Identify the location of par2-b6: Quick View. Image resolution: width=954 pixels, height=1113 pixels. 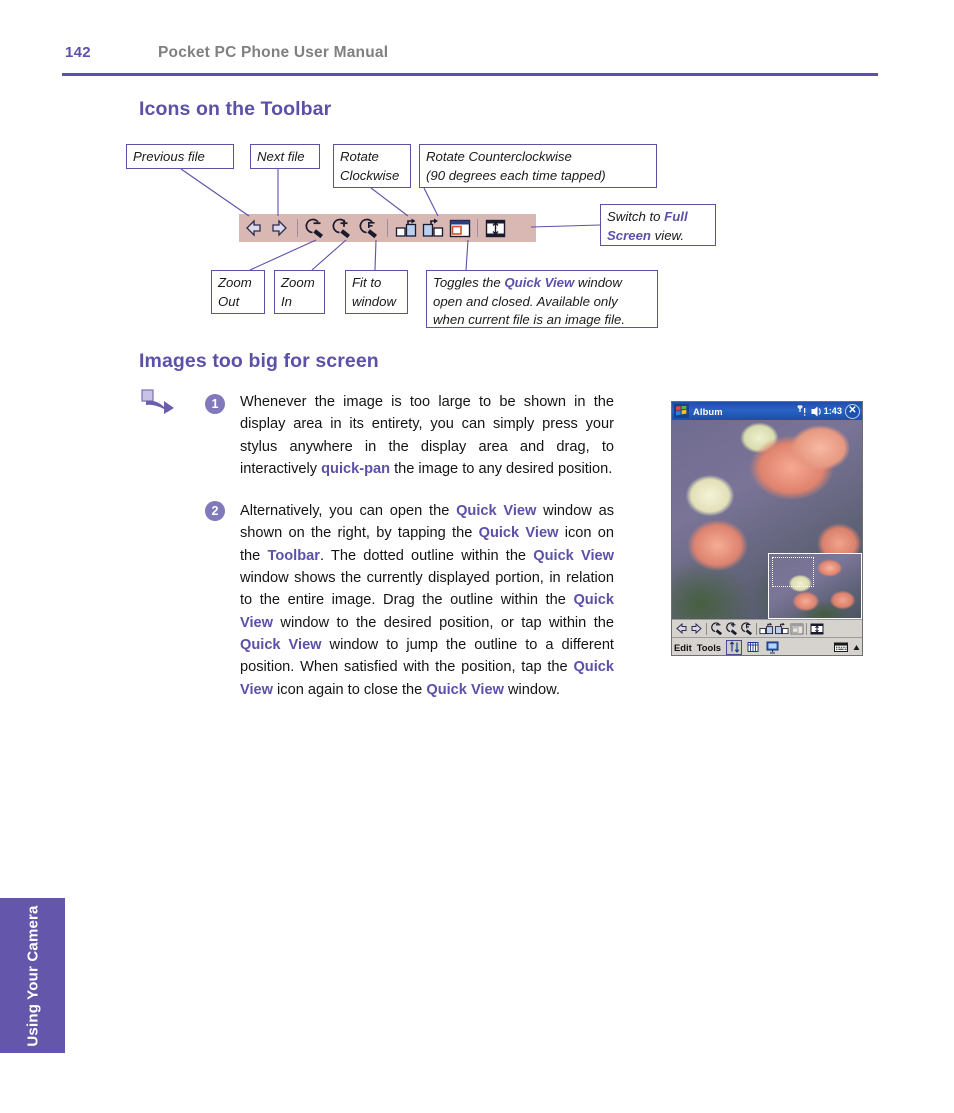
(281, 645).